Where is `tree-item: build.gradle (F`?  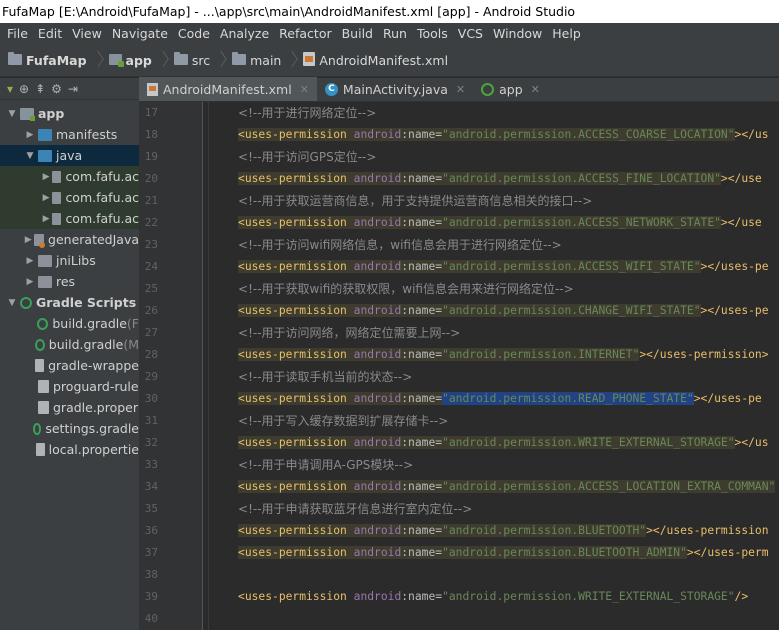 tree-item: build.gradle (F is located at coordinates (69, 323).